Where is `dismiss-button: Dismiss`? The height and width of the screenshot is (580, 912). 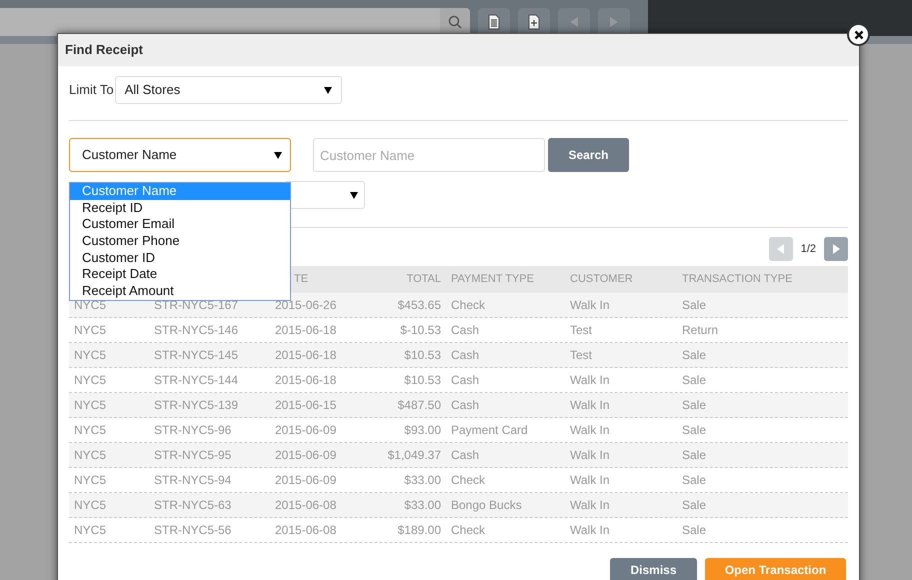
dismiss-button: Dismiss is located at coordinates (653, 569).